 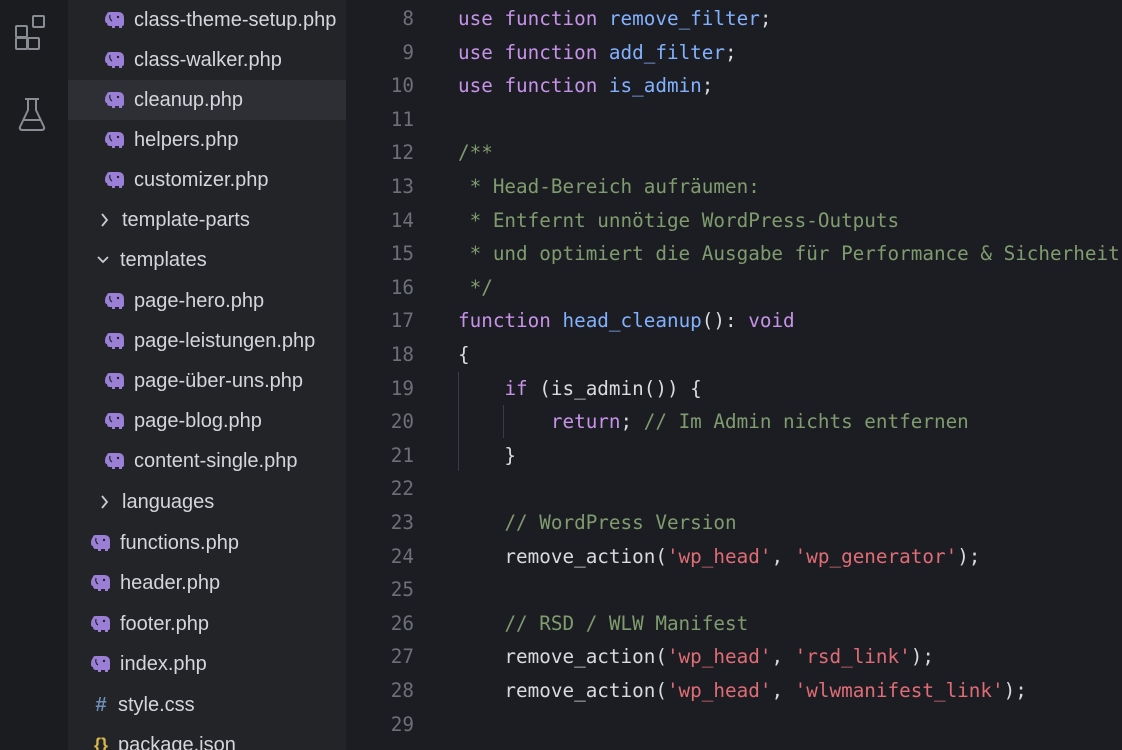 I want to click on code-line: 20 return; // Im Admin nichts entfernen, so click(x=734, y=421).